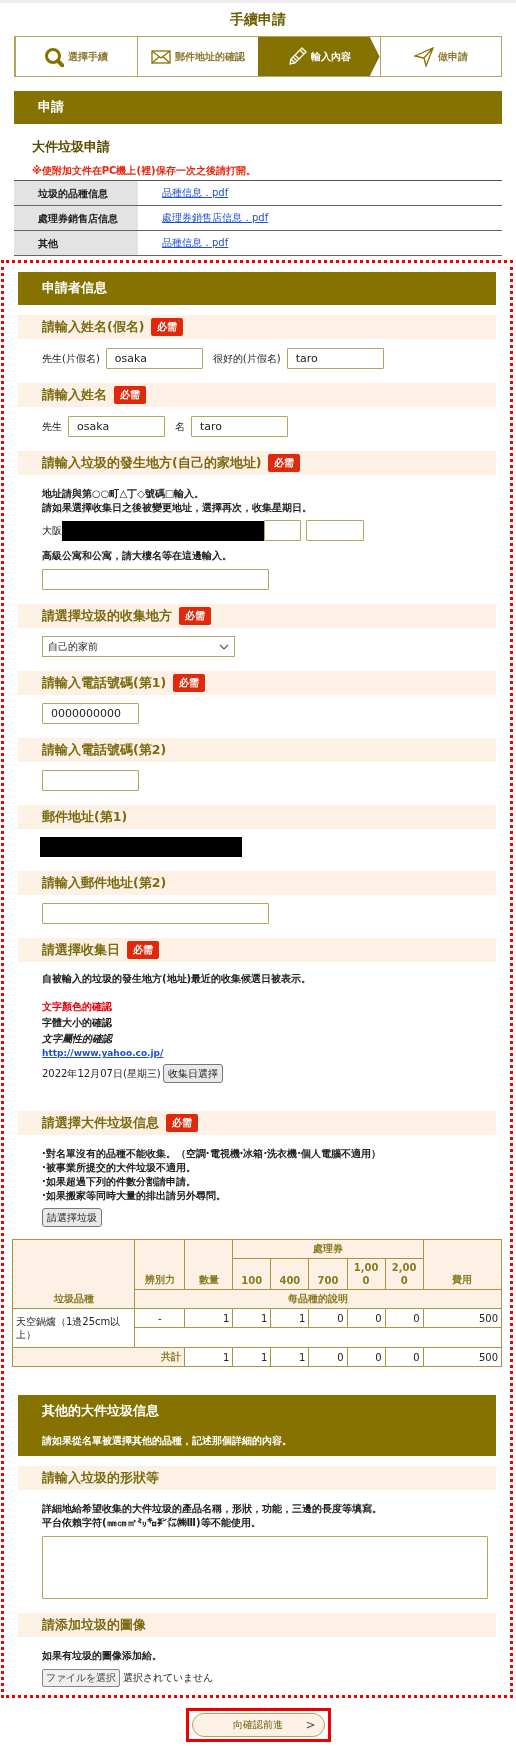 The height and width of the screenshot is (1746, 516). I want to click on field-label: 先生, so click(52, 426).